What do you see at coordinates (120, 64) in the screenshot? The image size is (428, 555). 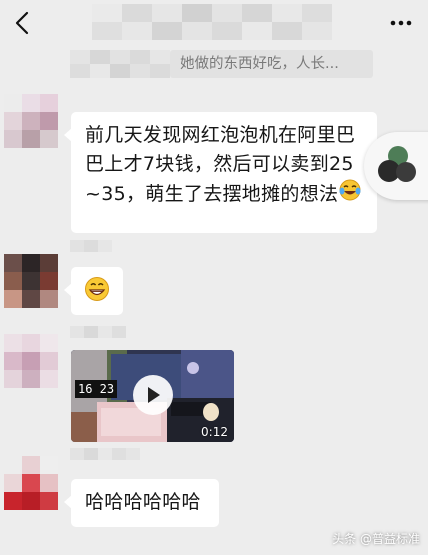 I see `quote-sender-blurred` at bounding box center [120, 64].